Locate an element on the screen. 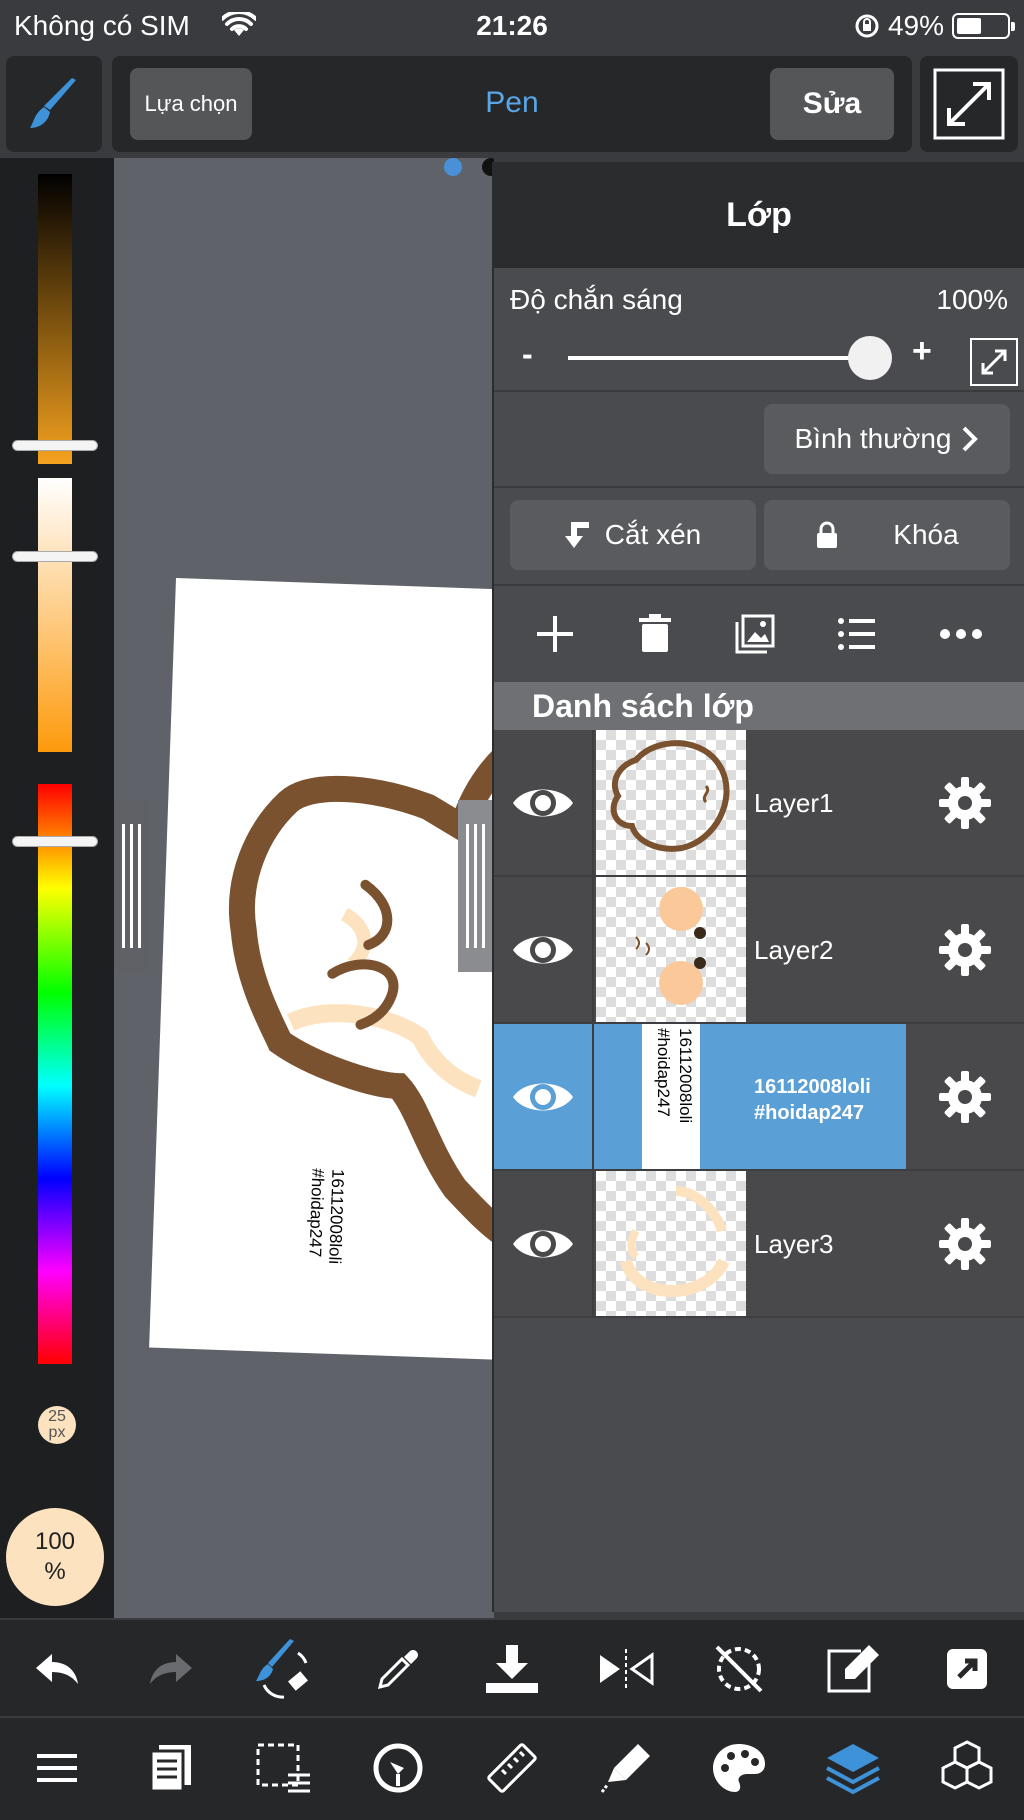 The image size is (1024, 1820). canvas-watermark-line2: #hoidap247 is located at coordinates (316, 1212).